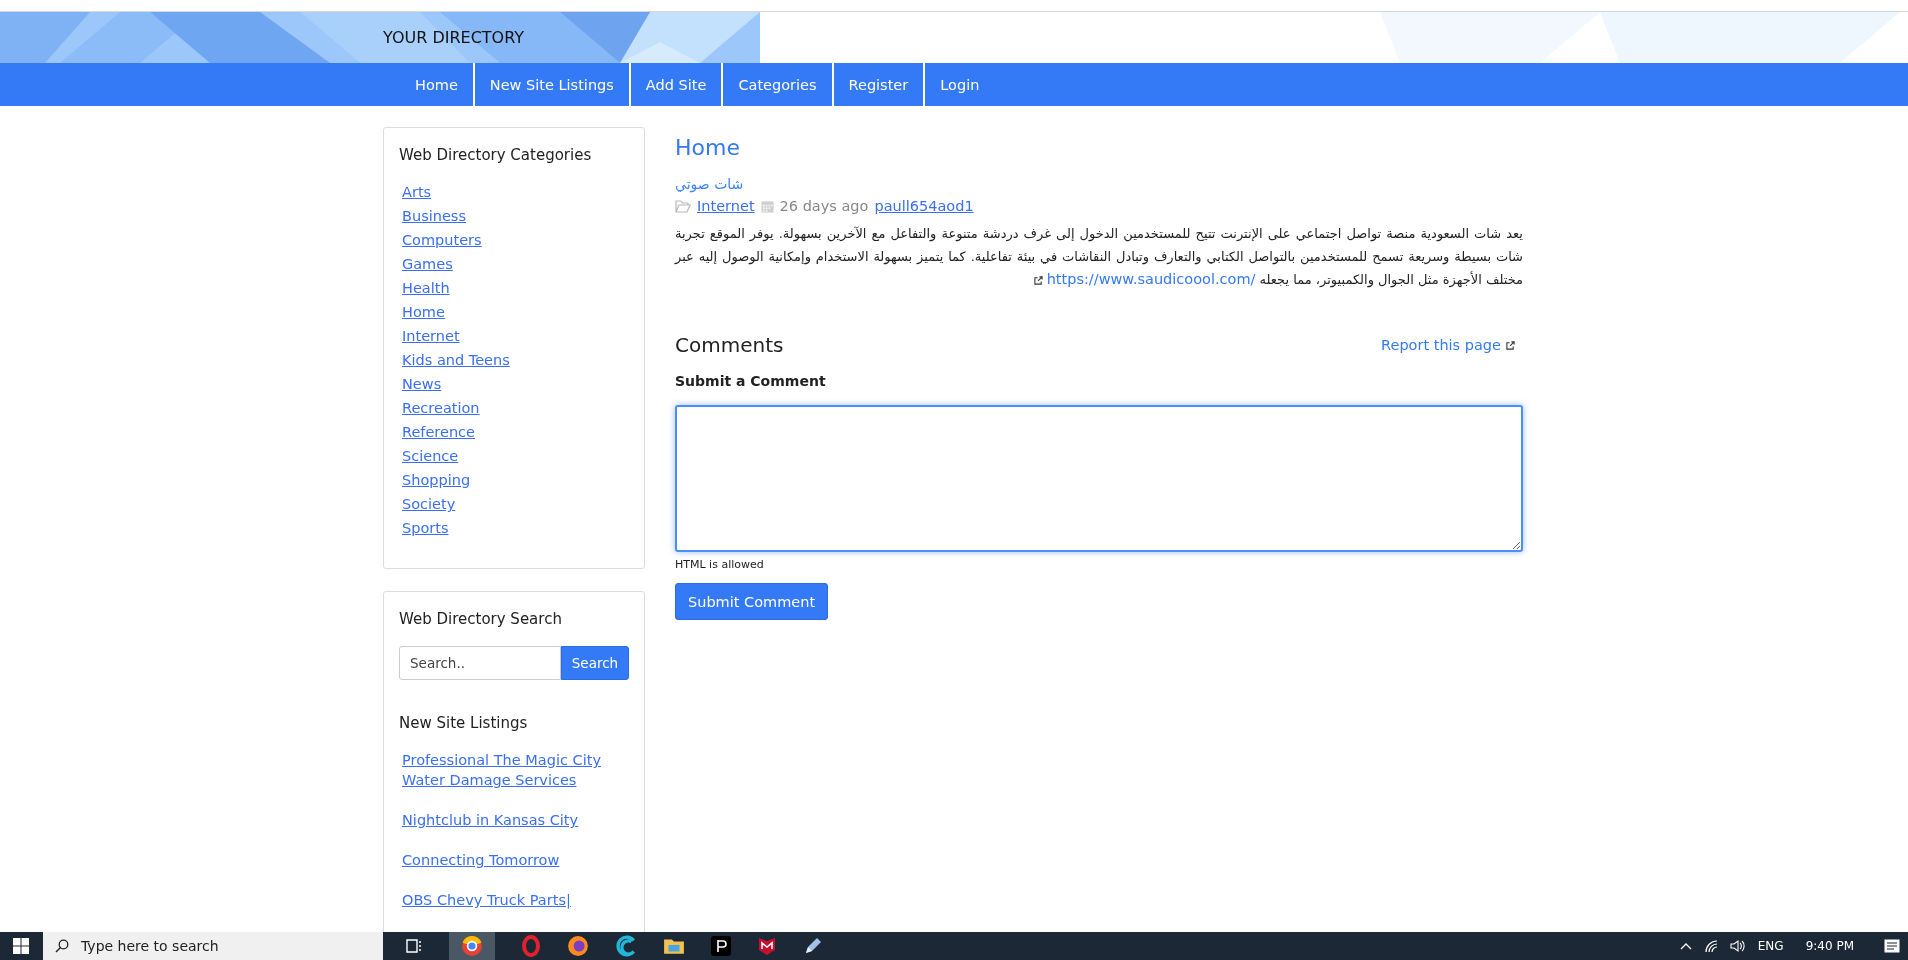 The image size is (1908, 960). What do you see at coordinates (824, 206) in the screenshot?
I see `post-age: 26 days ago` at bounding box center [824, 206].